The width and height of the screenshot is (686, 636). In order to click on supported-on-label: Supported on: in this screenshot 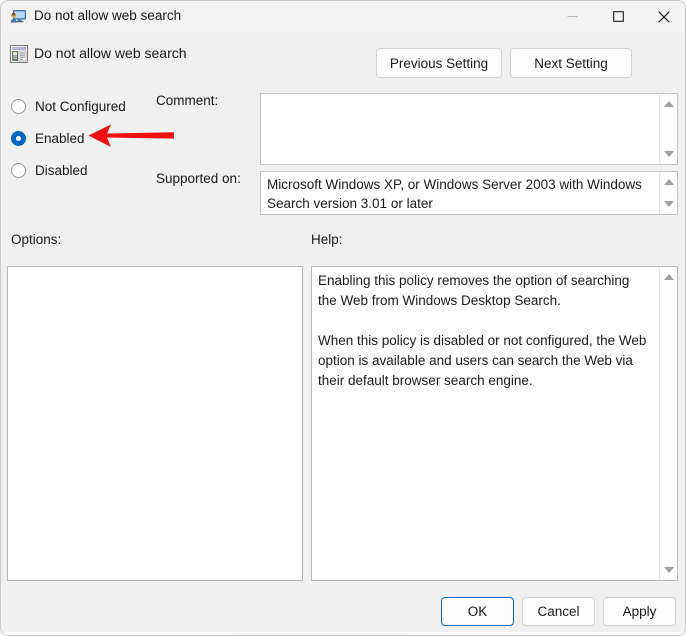, I will do `click(198, 178)`.